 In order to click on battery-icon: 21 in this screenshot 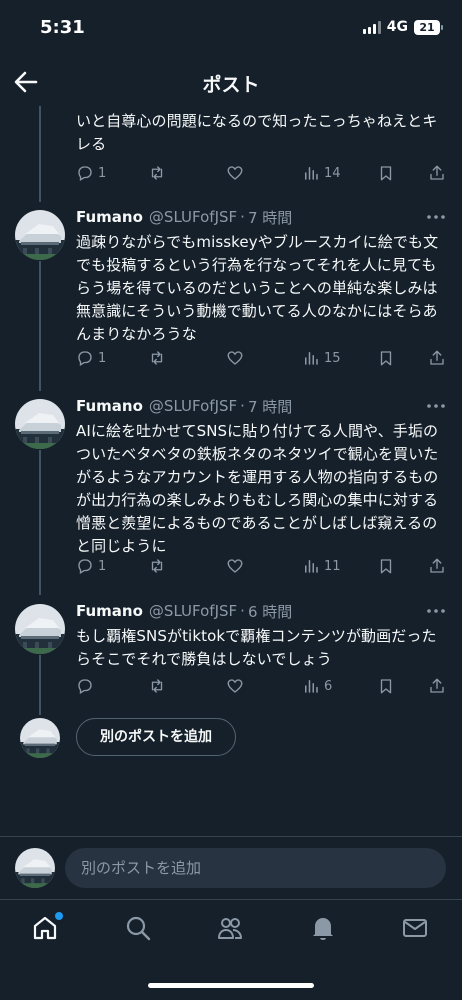, I will do `click(428, 27)`.